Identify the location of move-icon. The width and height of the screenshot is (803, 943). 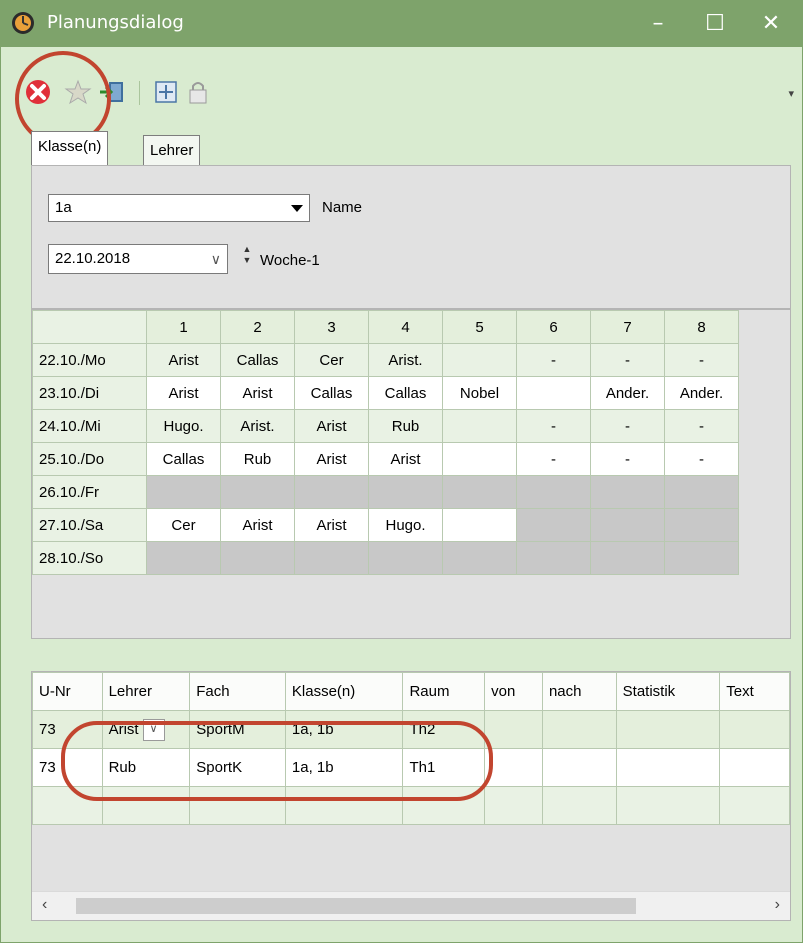
(166, 92).